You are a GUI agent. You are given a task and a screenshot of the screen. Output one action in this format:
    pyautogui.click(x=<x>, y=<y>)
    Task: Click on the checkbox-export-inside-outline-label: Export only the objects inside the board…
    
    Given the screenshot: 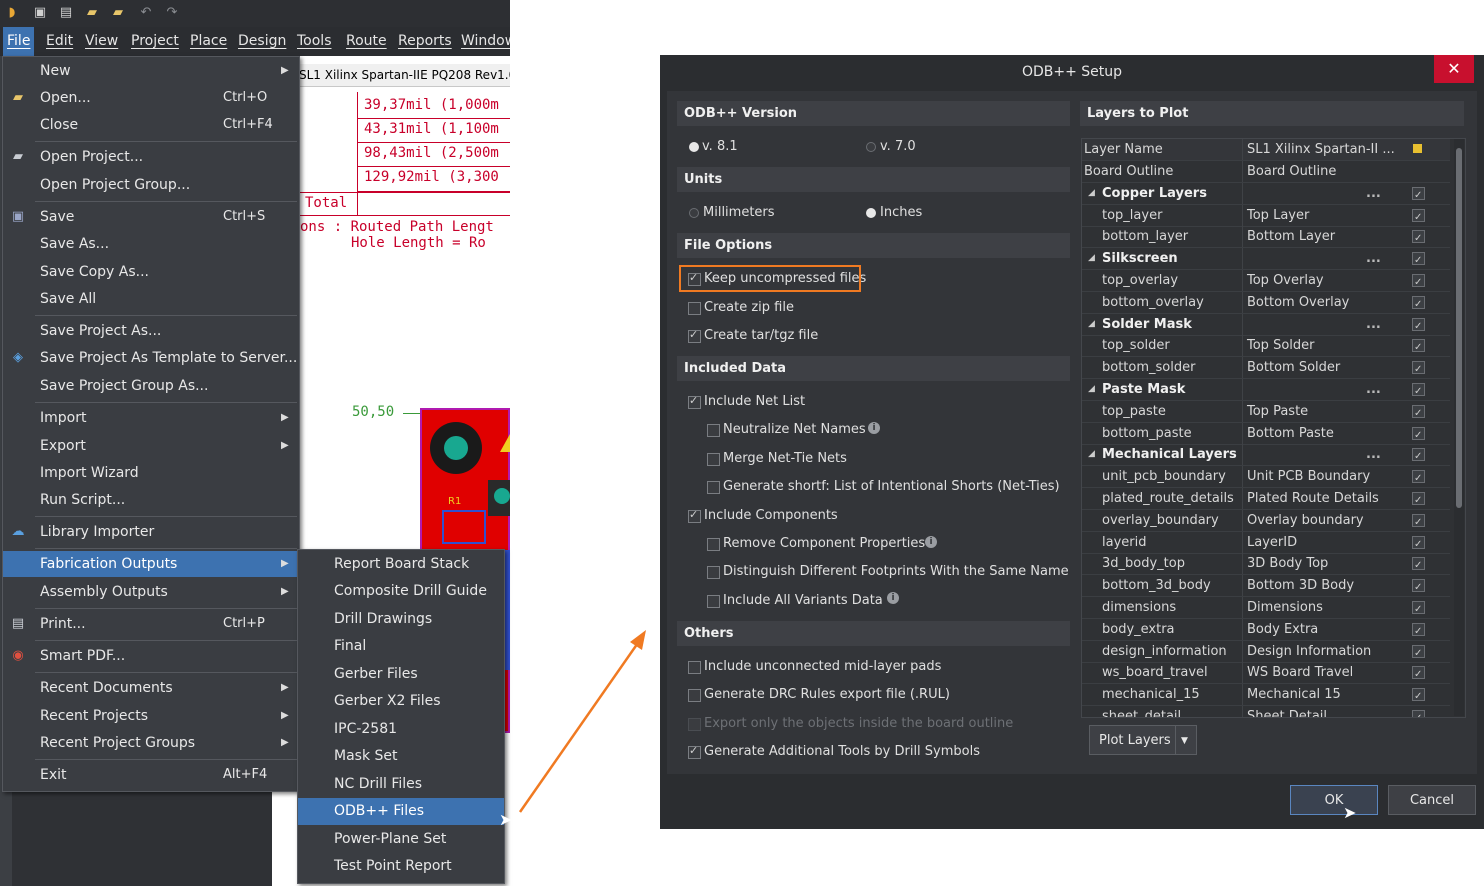 What is the action you would take?
    pyautogui.click(x=858, y=723)
    